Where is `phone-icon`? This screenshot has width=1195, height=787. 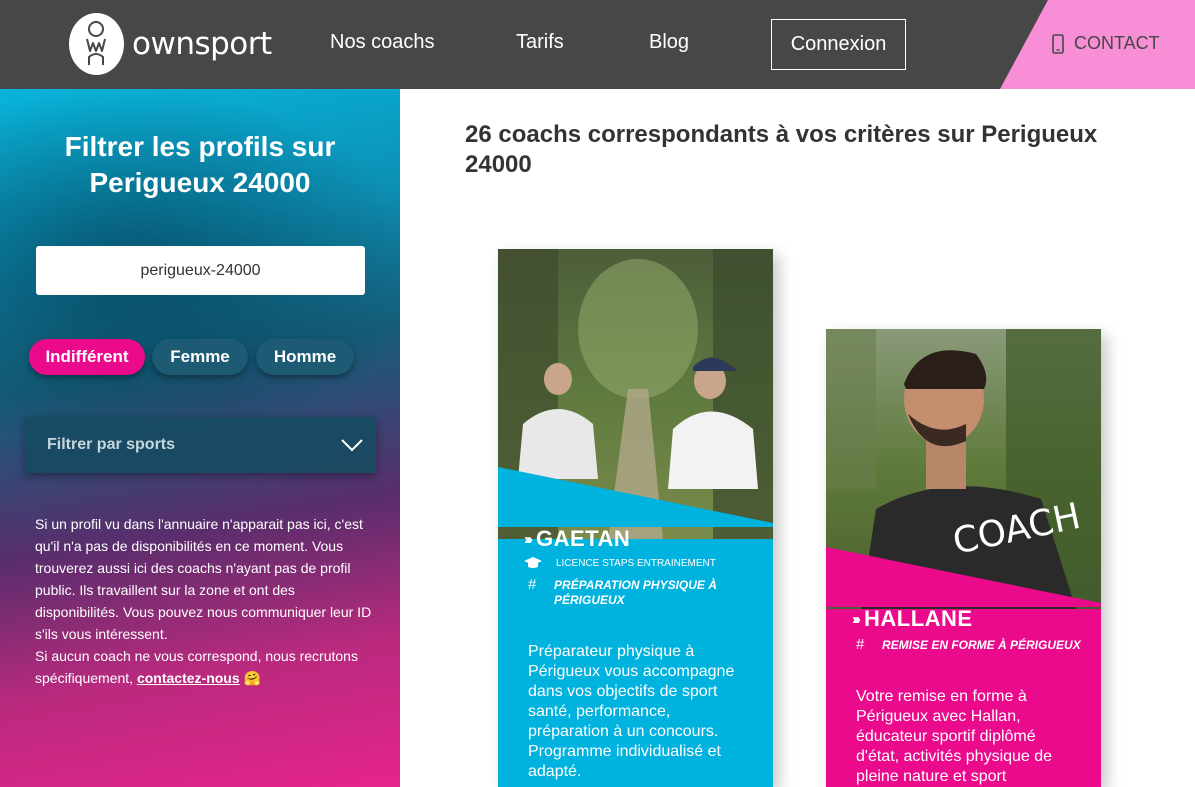 phone-icon is located at coordinates (1058, 43).